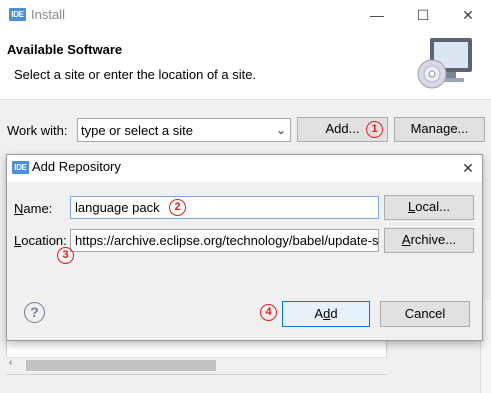  What do you see at coordinates (468, 168) in the screenshot?
I see `dialog-close-icon: ✕` at bounding box center [468, 168].